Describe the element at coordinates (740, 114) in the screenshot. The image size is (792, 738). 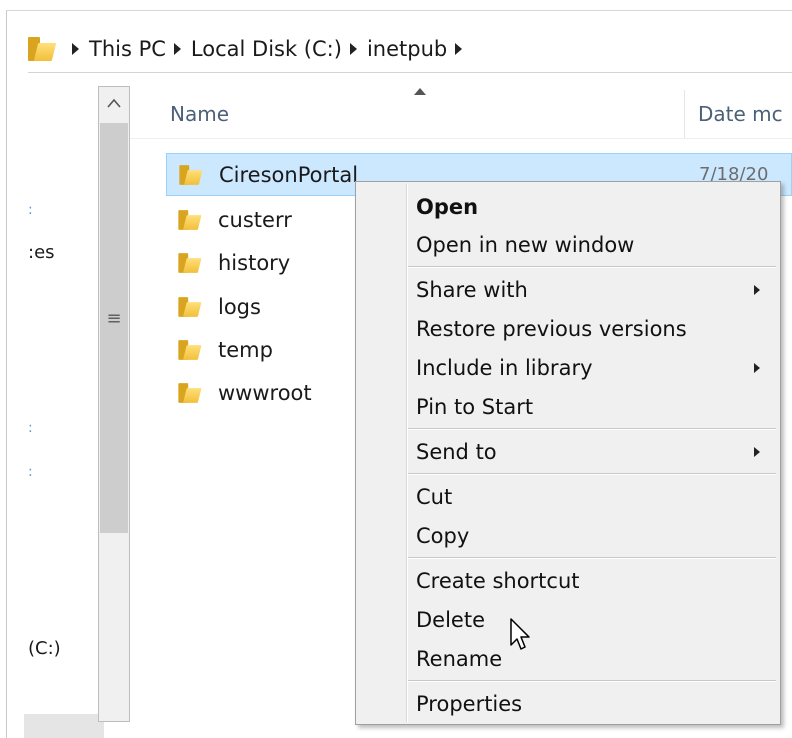
I see `column-header-date-modified: Date mc` at that location.